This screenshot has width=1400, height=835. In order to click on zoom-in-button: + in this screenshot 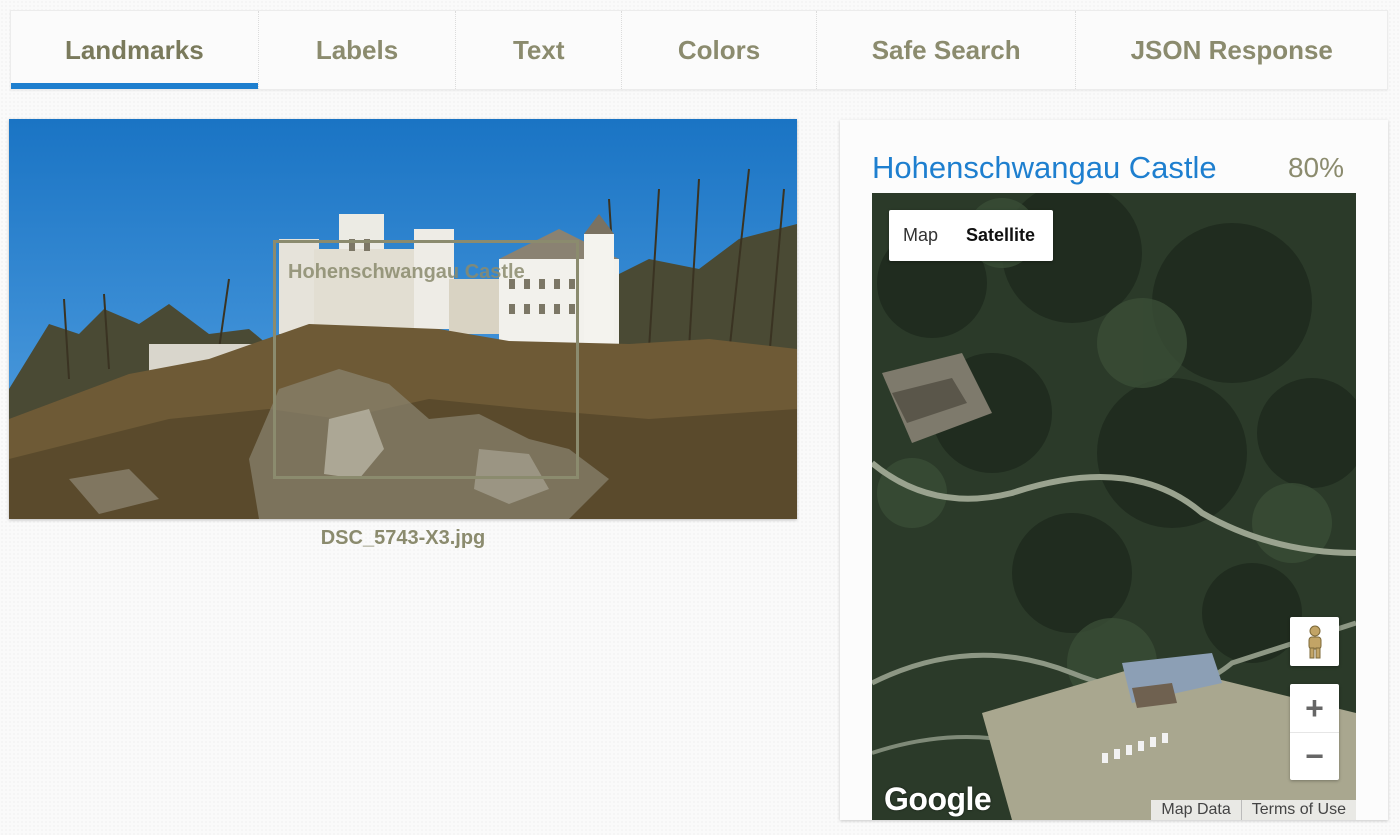, I will do `click(1314, 708)`.